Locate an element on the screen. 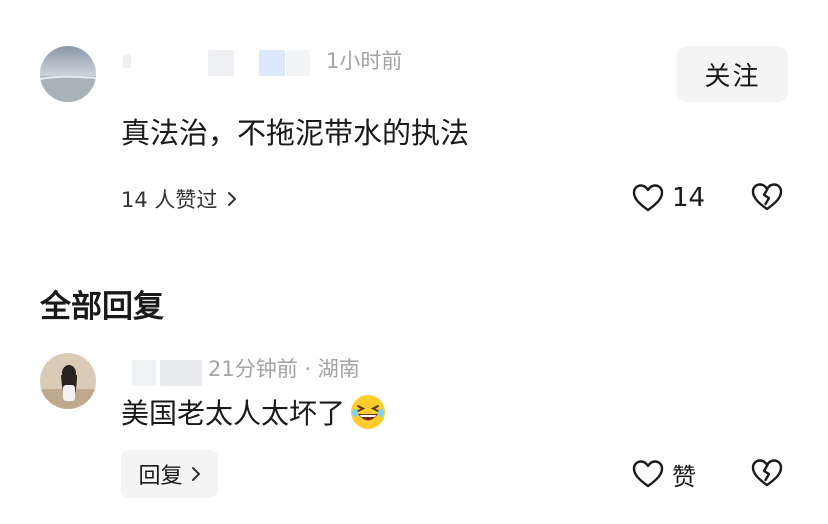 This screenshot has width=828, height=524. like-label: 赞 is located at coordinates (684, 476).